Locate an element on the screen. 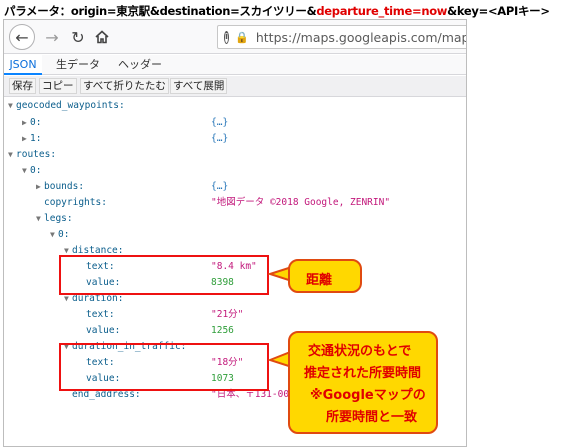 The width and height of the screenshot is (561, 448). arrow-right-icon: → is located at coordinates (52, 37).